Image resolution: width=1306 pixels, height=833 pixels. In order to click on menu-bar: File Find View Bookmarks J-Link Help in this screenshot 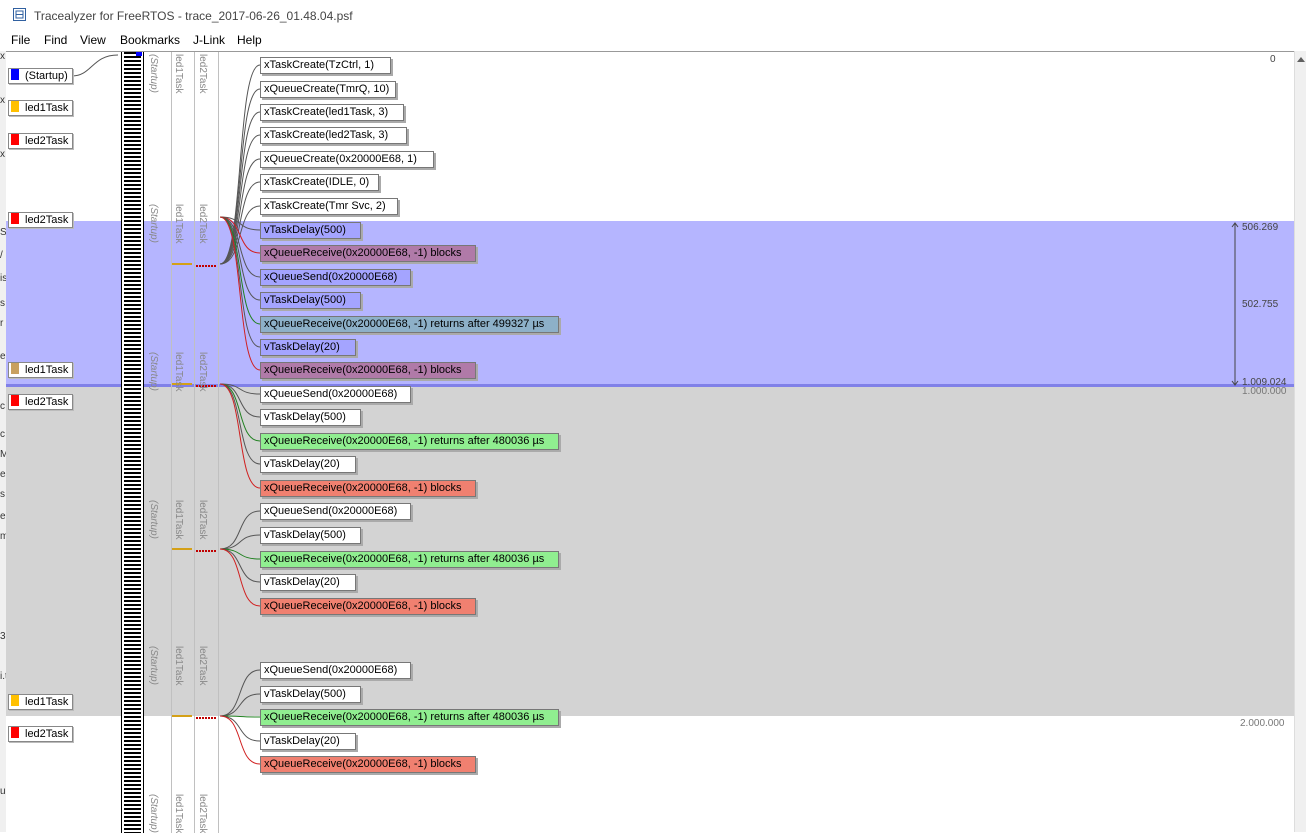, I will do `click(653, 41)`.